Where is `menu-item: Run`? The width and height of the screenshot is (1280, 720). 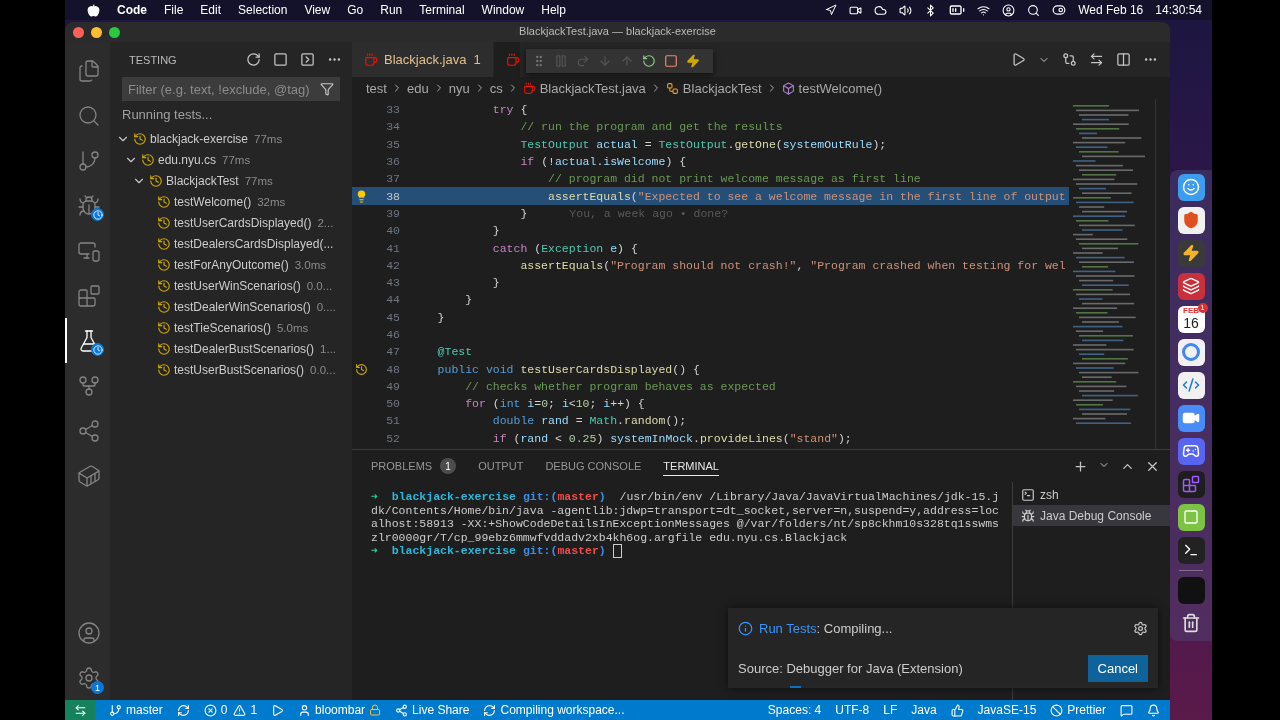 menu-item: Run is located at coordinates (391, 10).